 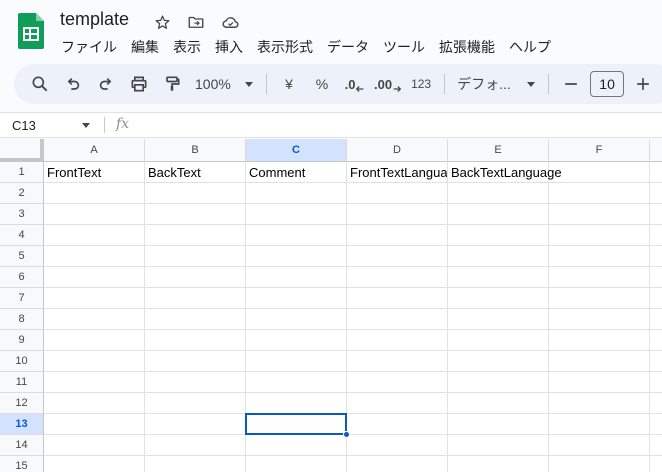 I want to click on percent-format-button: %, so click(x=322, y=84).